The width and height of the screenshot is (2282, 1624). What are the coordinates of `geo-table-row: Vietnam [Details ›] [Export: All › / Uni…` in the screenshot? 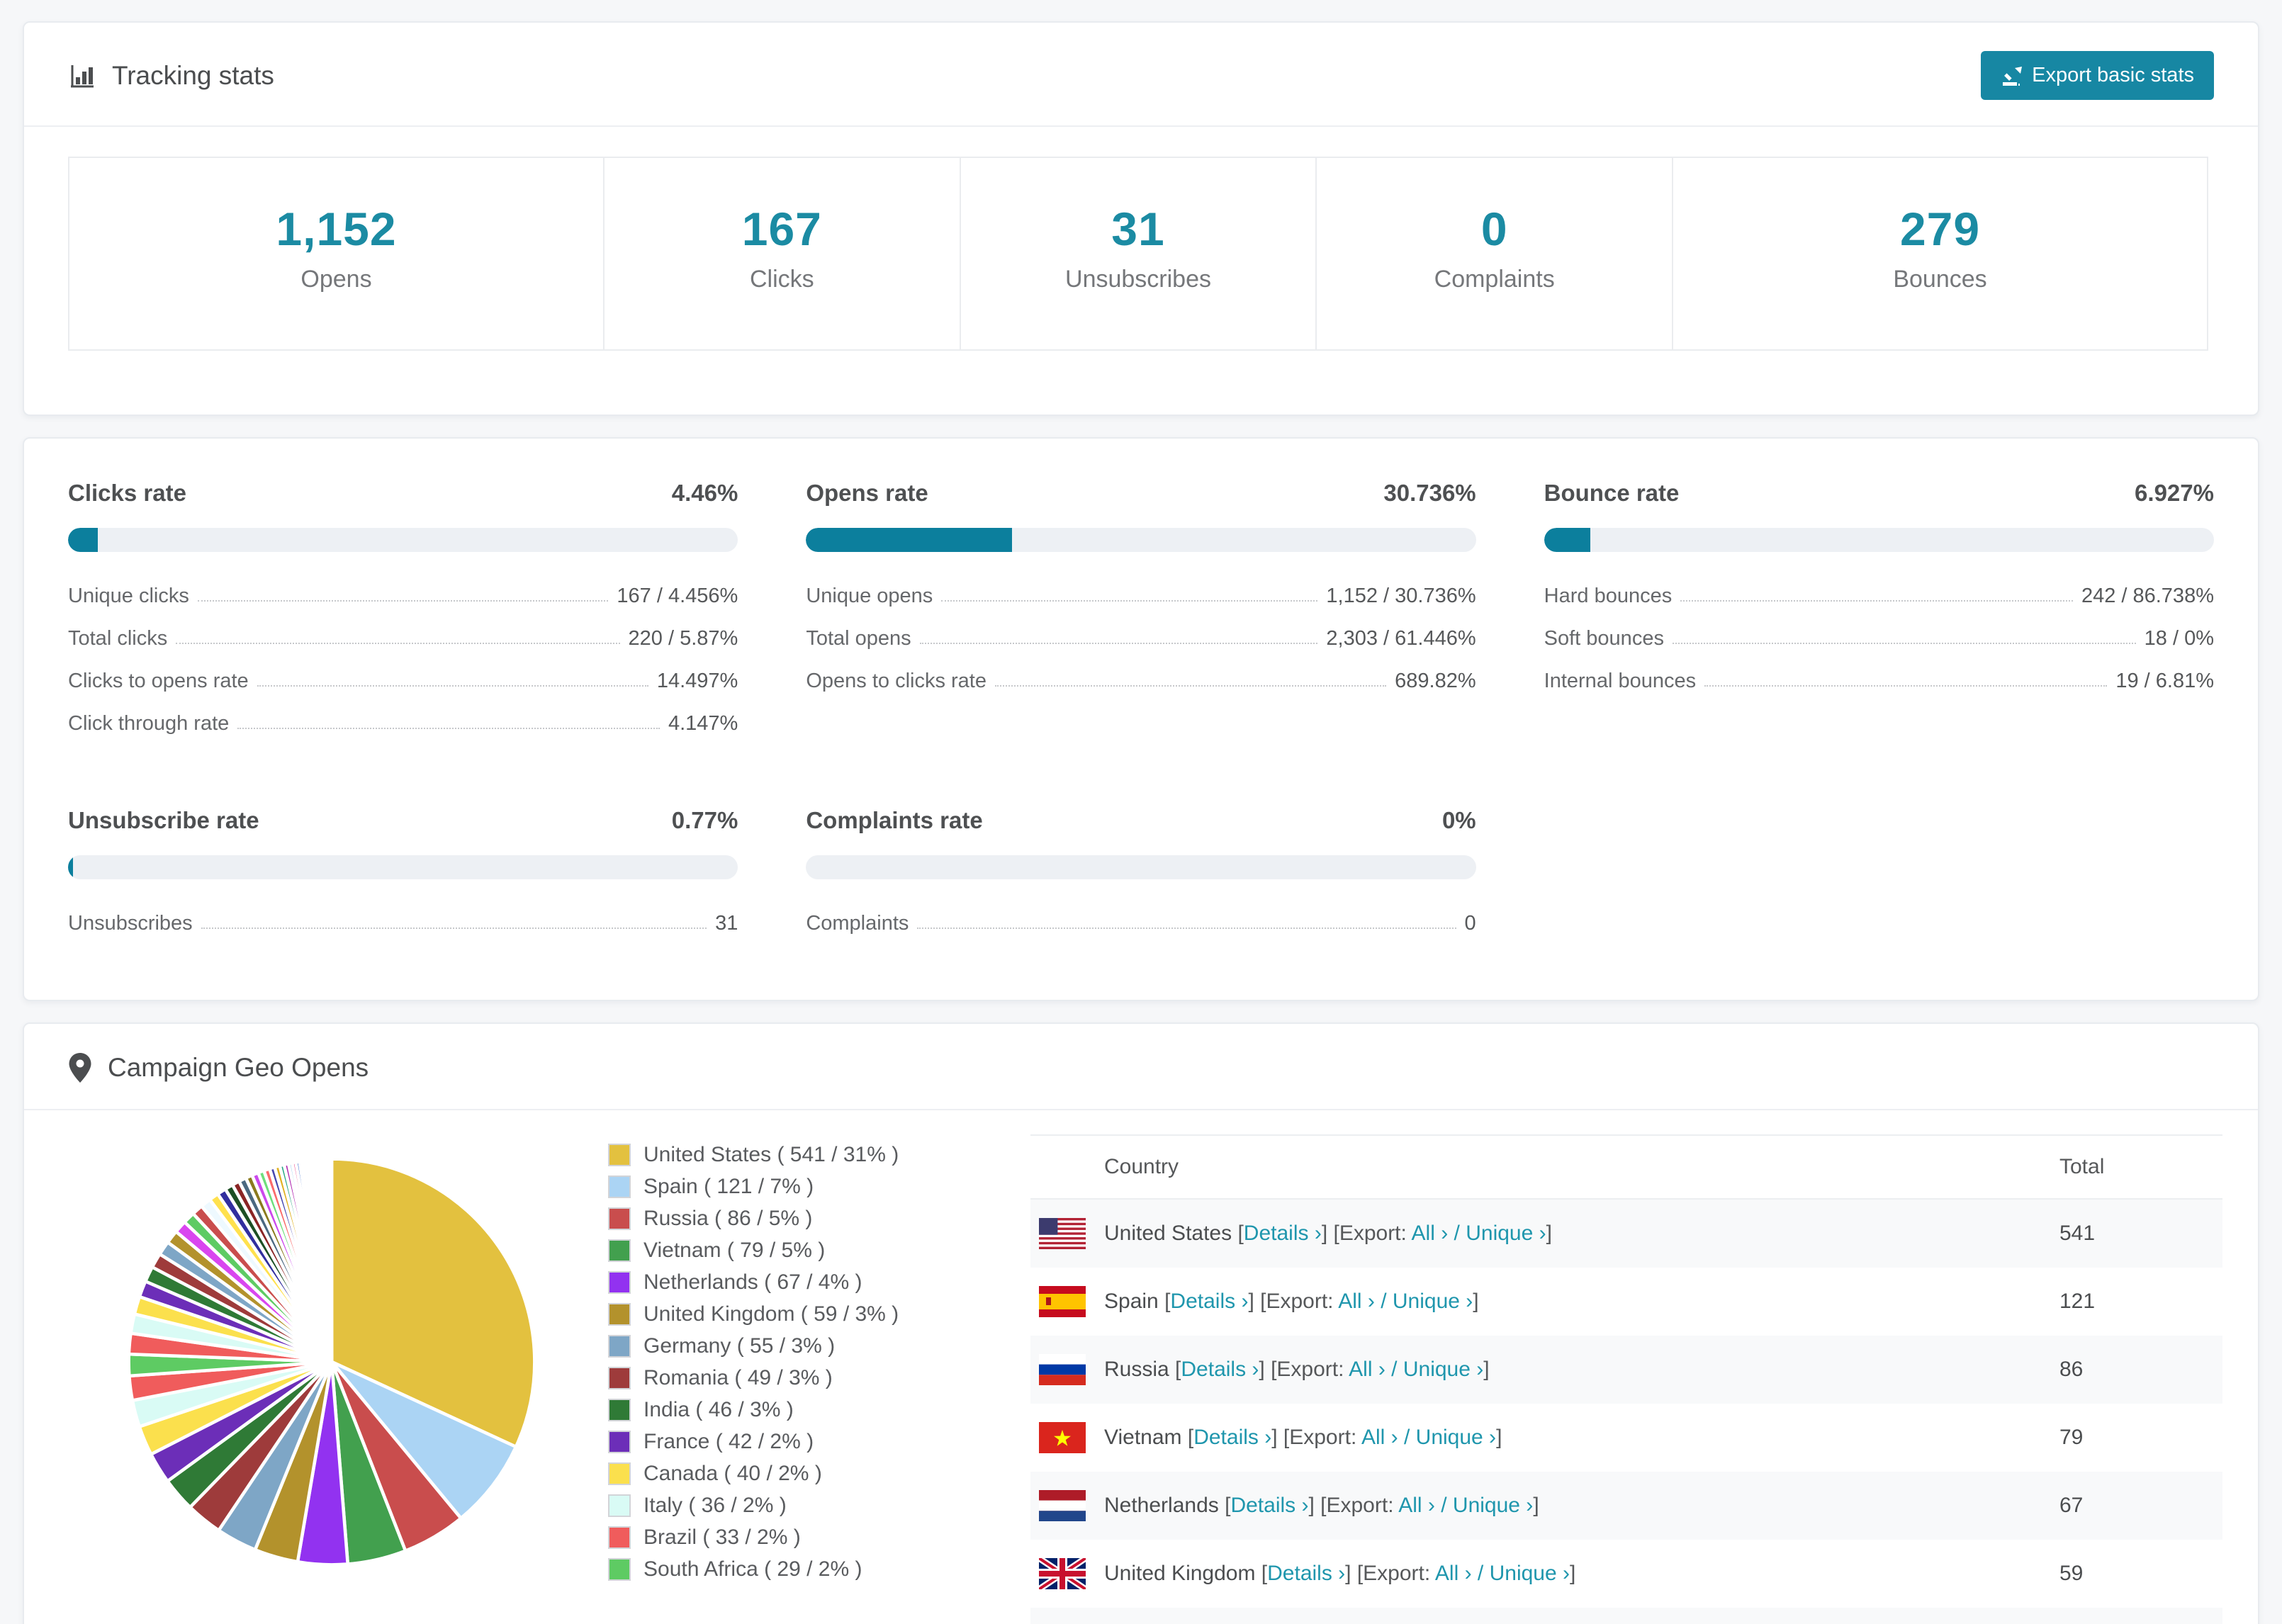 It's located at (1626, 1438).